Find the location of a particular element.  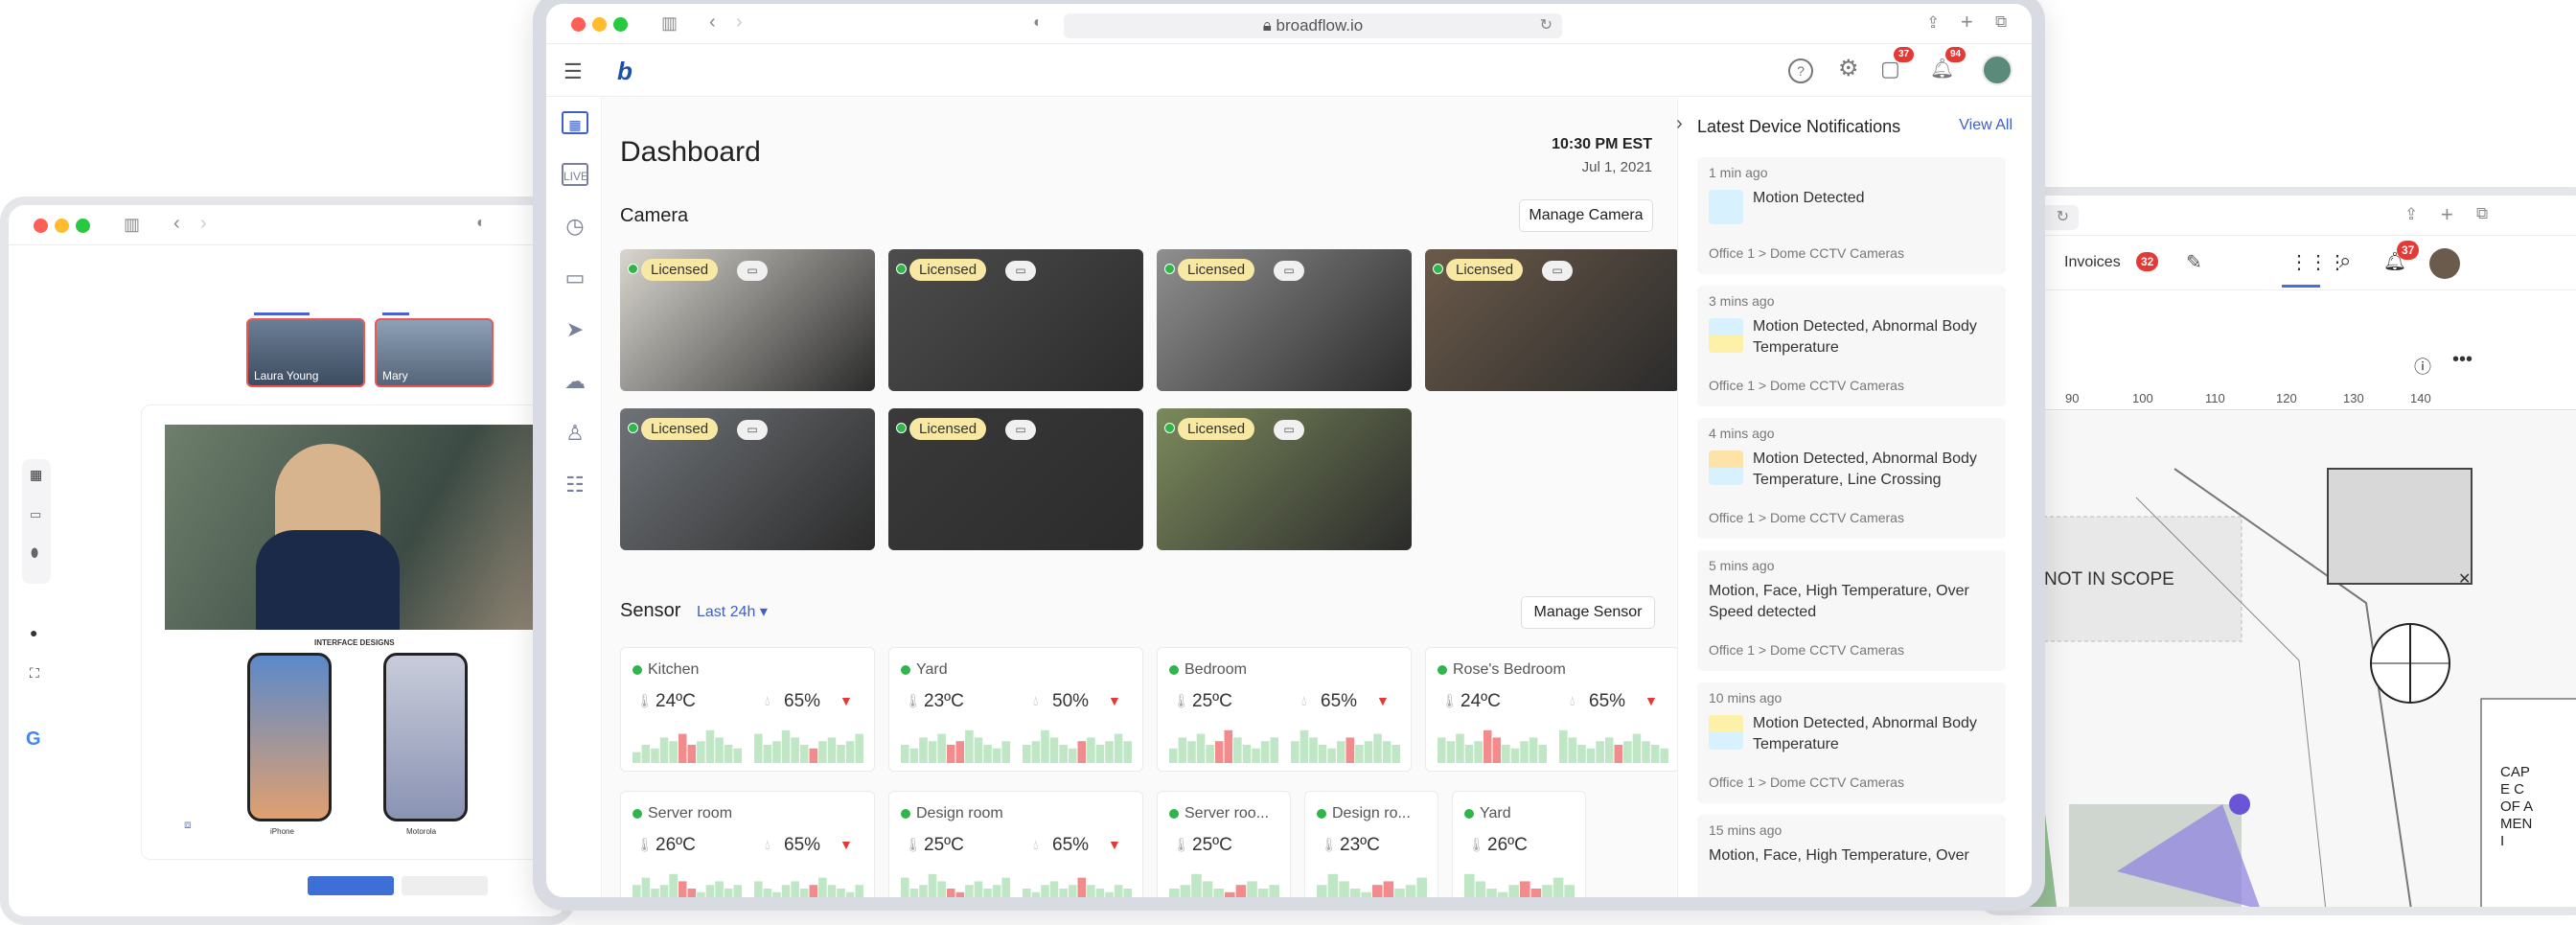

dashboard-icon: ▦ is located at coordinates (575, 122).